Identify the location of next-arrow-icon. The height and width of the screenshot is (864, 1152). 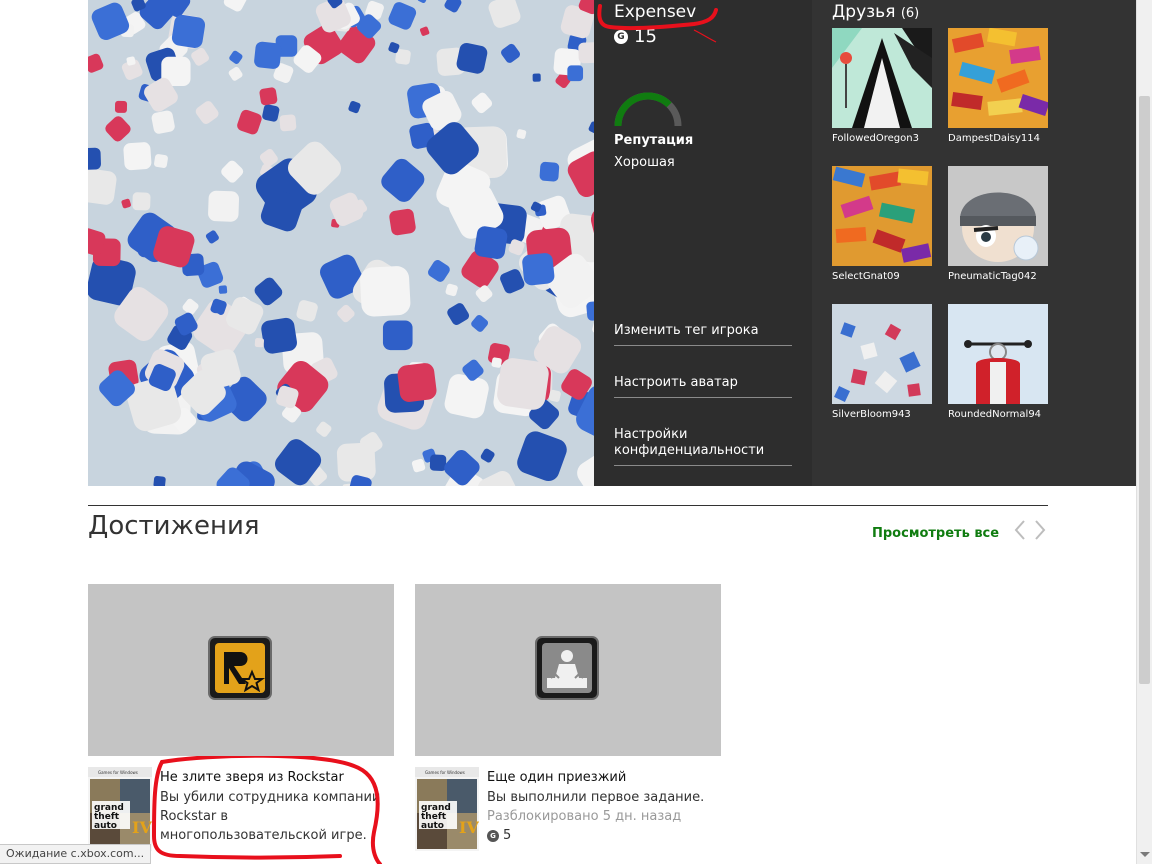
(1040, 530).